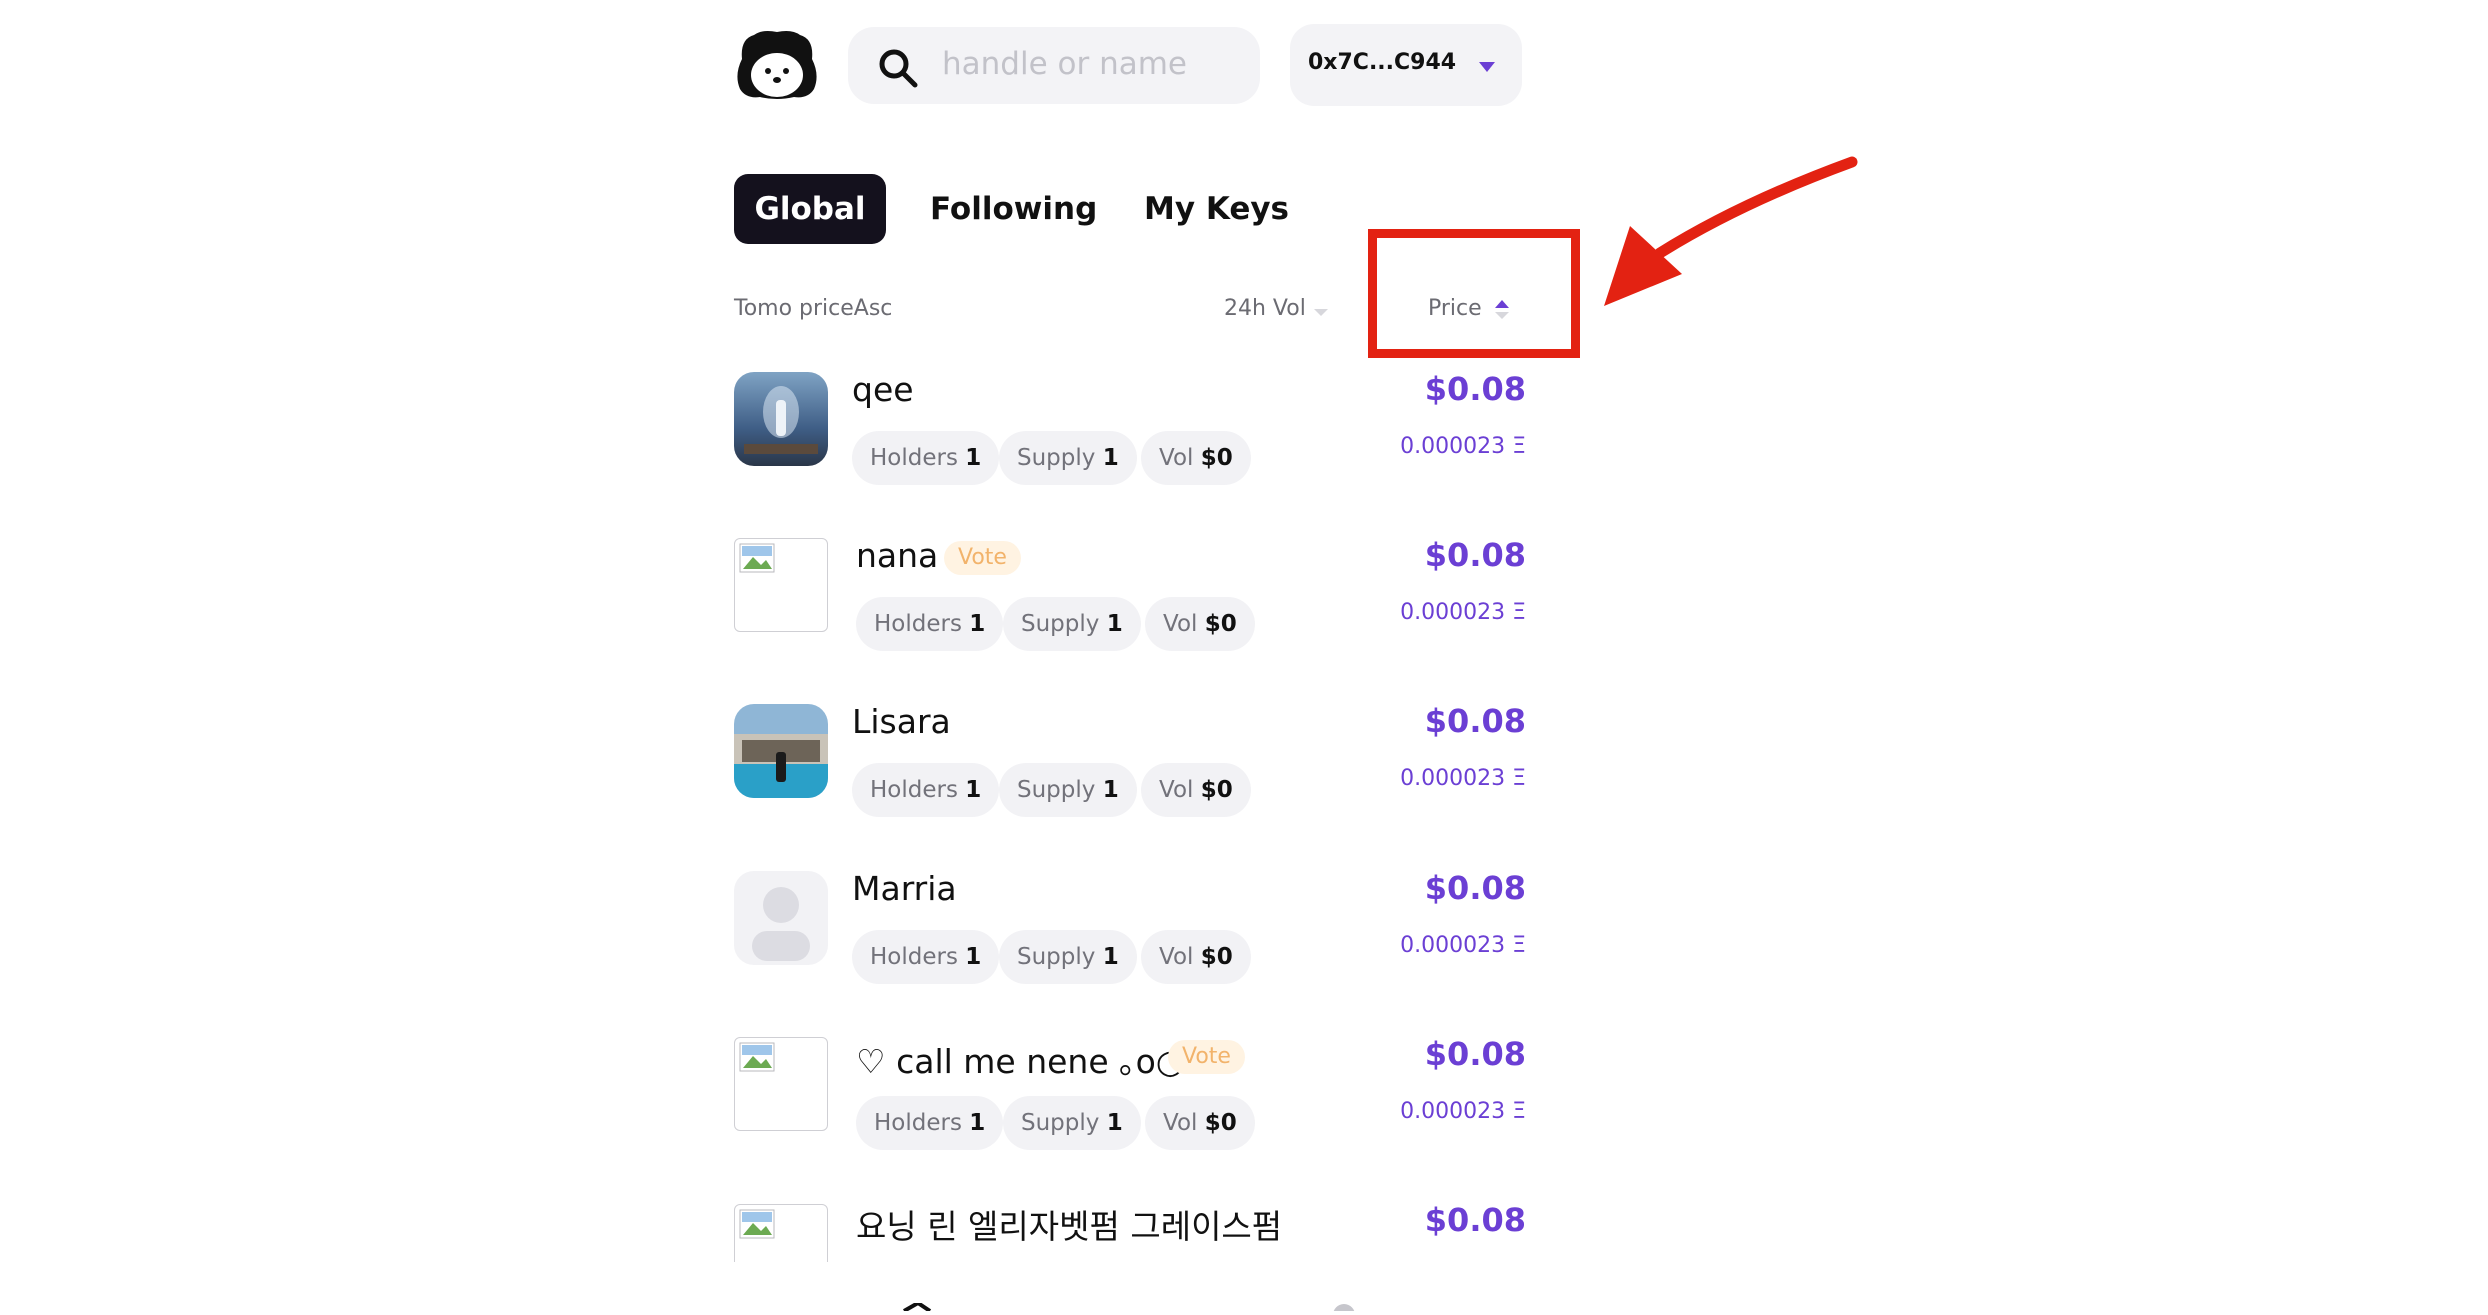 This screenshot has height=1315, width=2488. I want to click on tab-global: Global, so click(810, 209).